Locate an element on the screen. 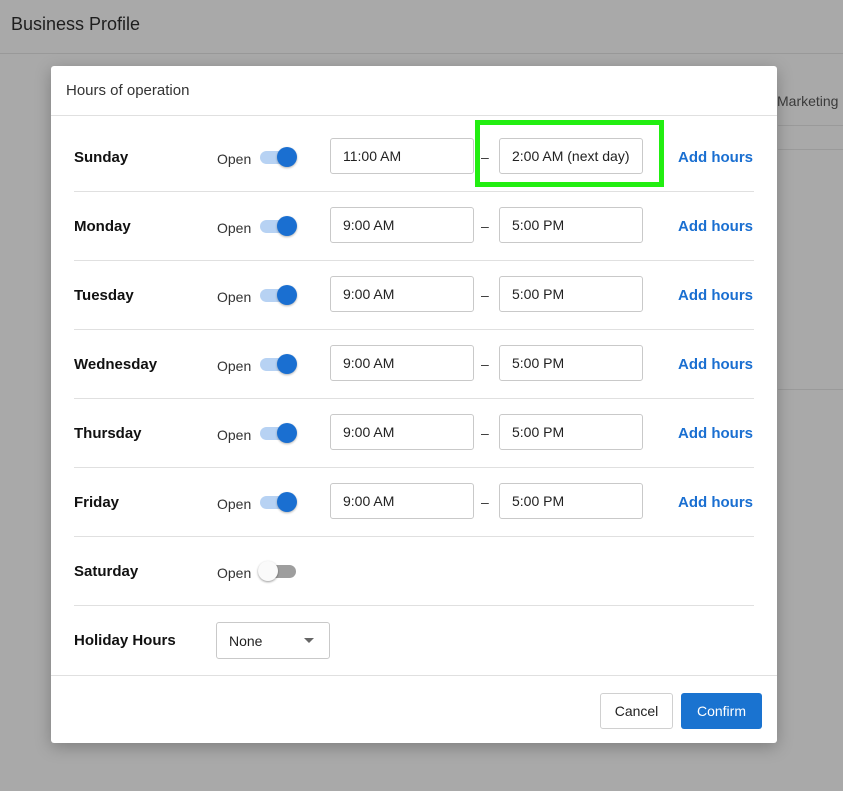 The height and width of the screenshot is (791, 843). holiday-hours-value: None is located at coordinates (246, 641).